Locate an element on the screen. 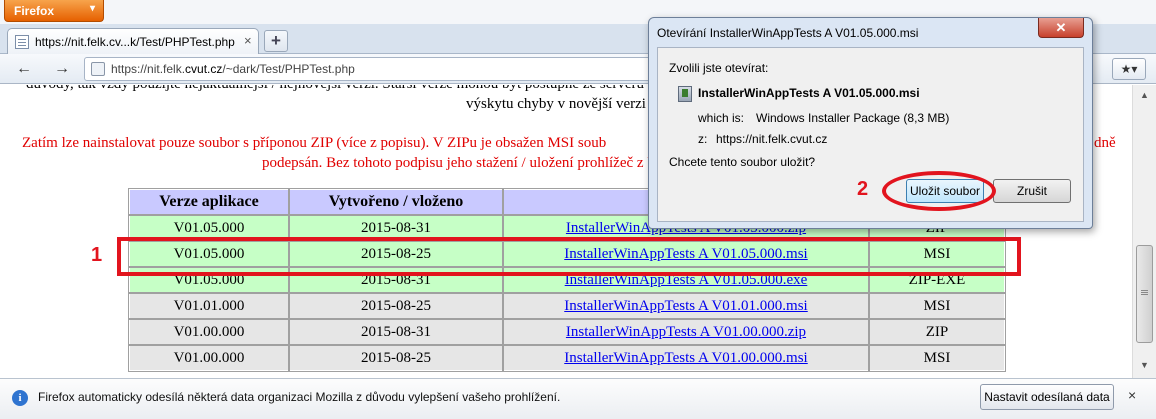 The width and height of the screenshot is (1156, 419). firefox-menu-button: Firefox ▾ is located at coordinates (54, 11).